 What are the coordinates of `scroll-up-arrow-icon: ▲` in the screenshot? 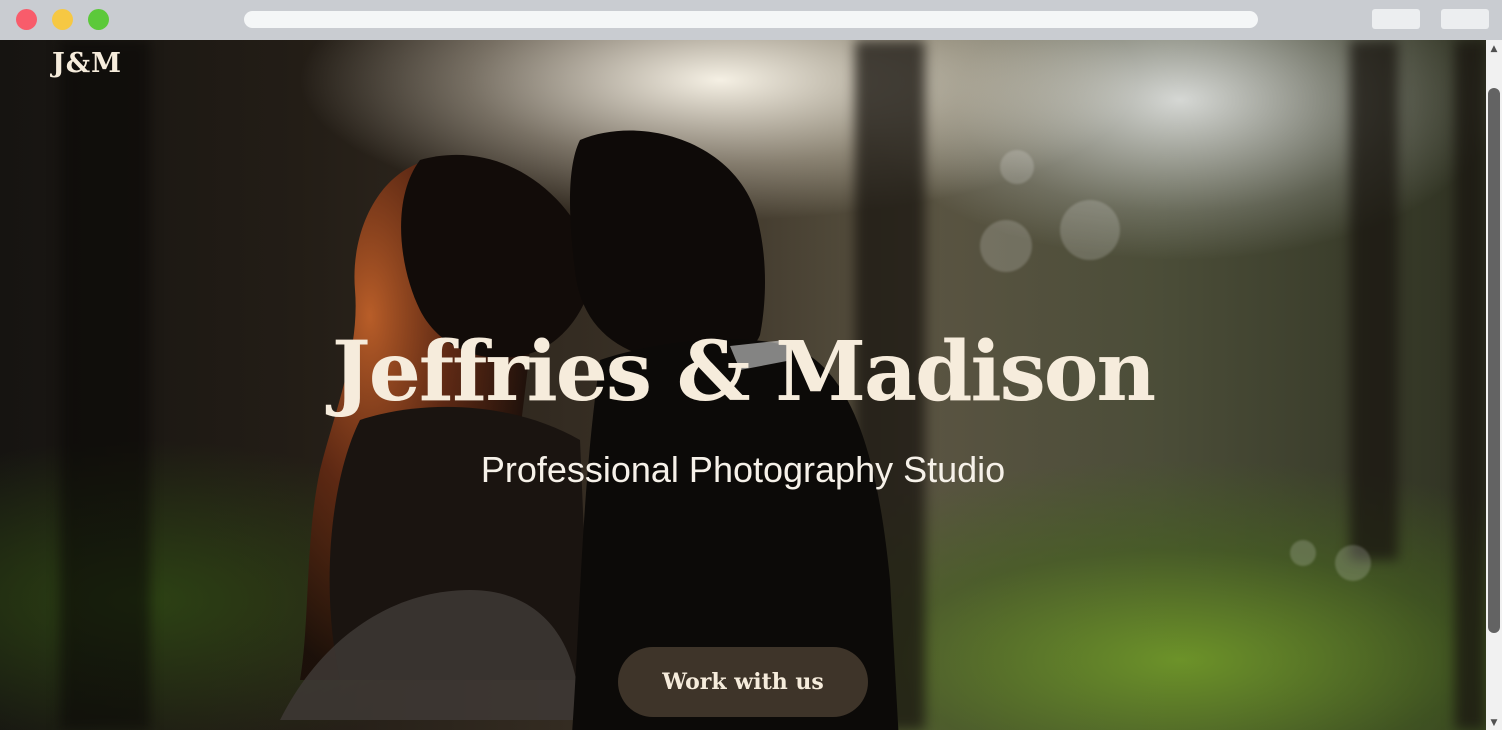 It's located at (1494, 49).